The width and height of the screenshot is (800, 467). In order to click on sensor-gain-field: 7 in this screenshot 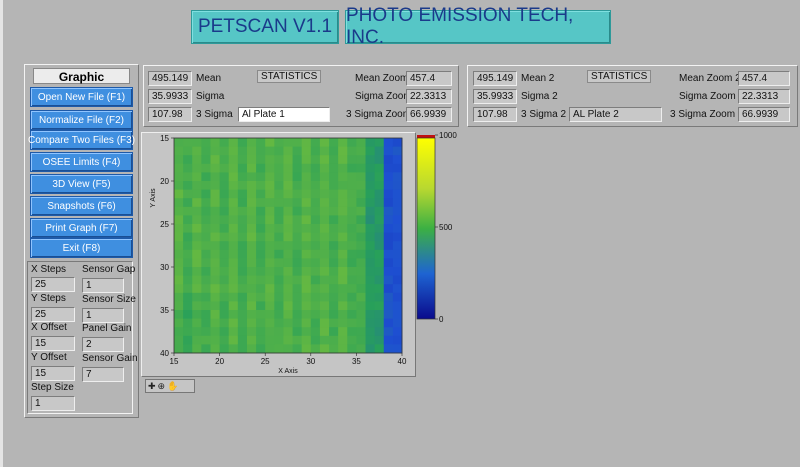, I will do `click(103, 374)`.